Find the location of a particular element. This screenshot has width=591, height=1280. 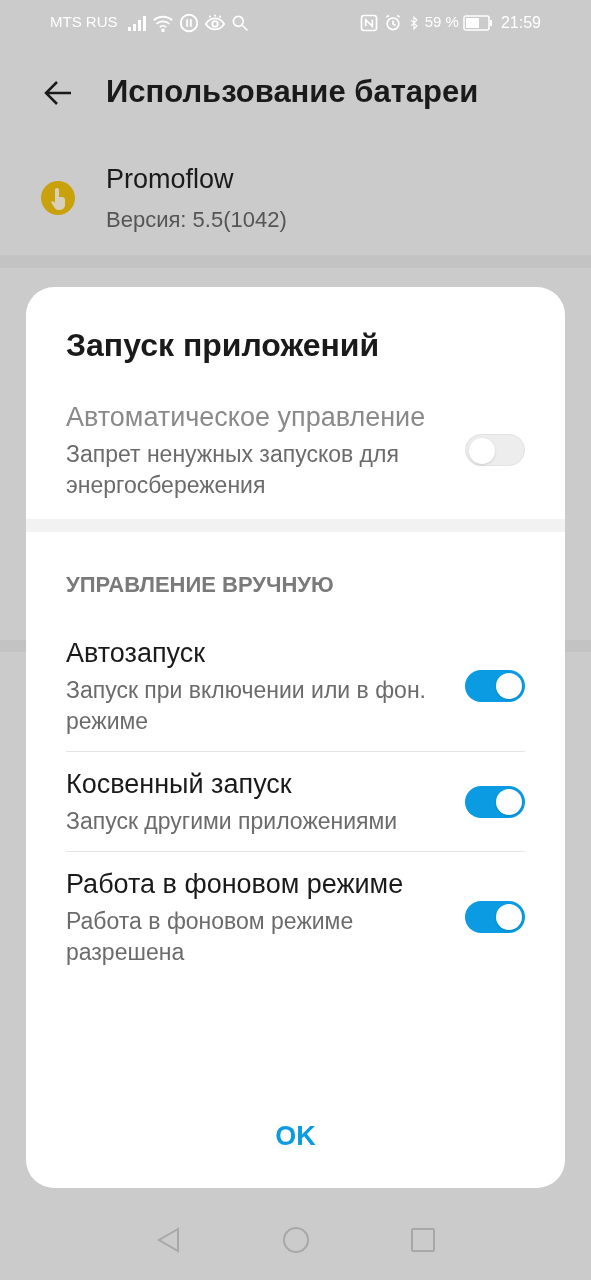

app-version: Версия: 5.5(1042) is located at coordinates (196, 220).